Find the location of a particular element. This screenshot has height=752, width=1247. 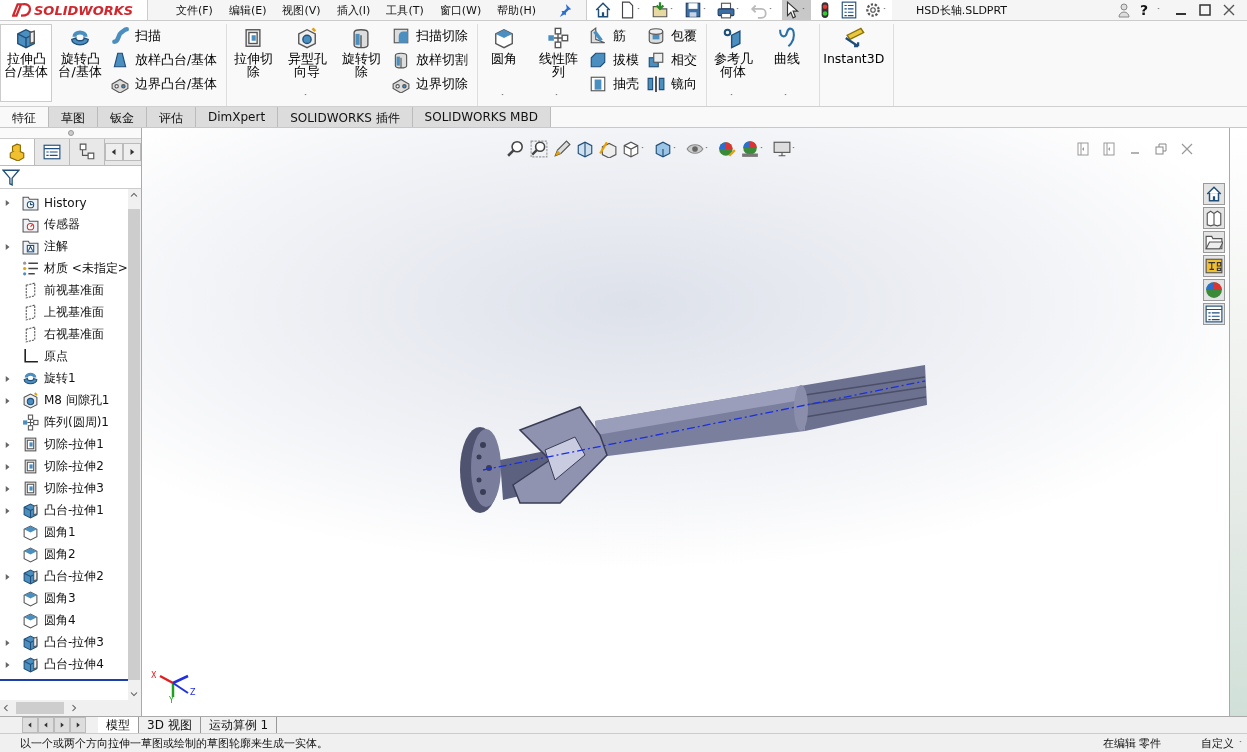

cylinder-icon is located at coordinates (656, 36).